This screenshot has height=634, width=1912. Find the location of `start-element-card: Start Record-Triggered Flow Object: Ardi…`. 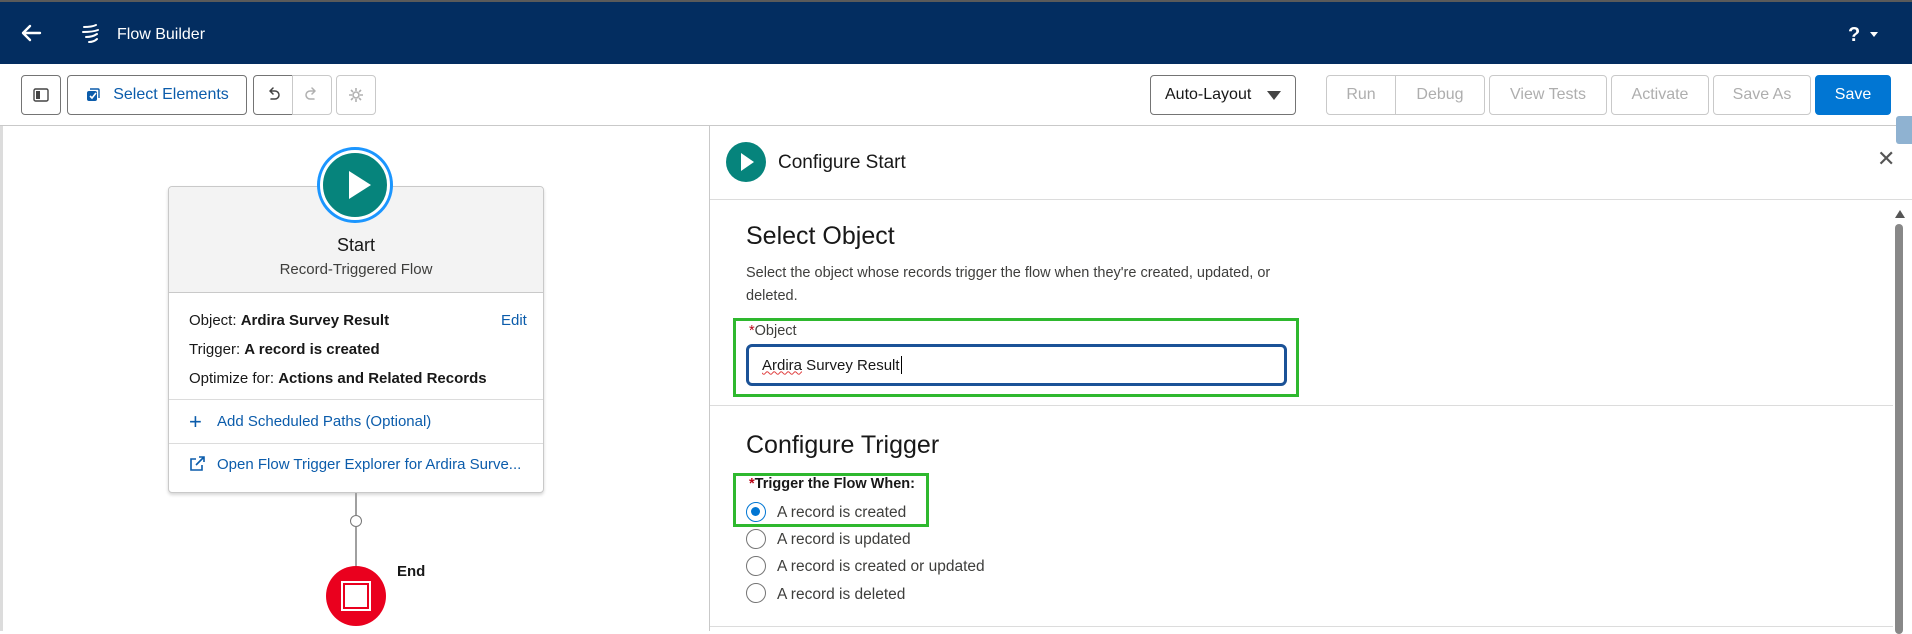

start-element-card: Start Record-Triggered Flow Object: Ardi… is located at coordinates (356, 339).